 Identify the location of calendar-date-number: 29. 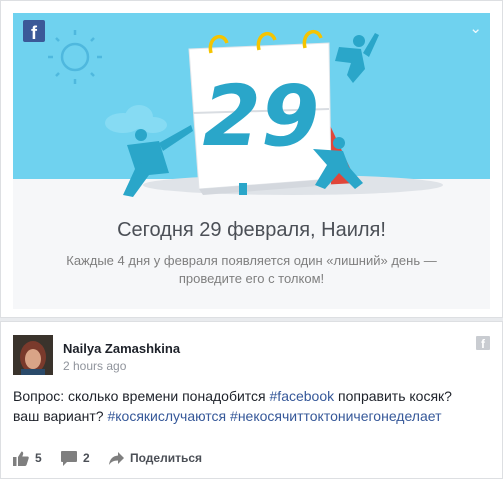
(261, 116).